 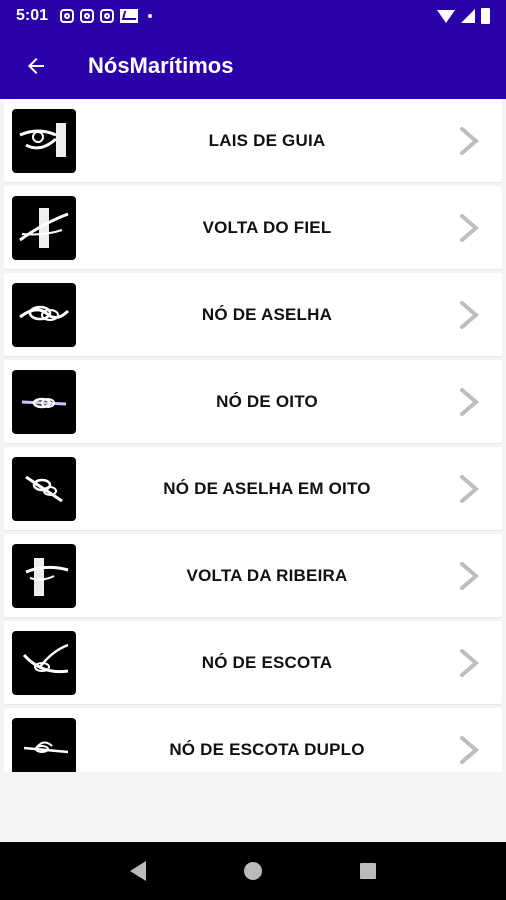 I want to click on status-time: 5:01, so click(x=32, y=15).